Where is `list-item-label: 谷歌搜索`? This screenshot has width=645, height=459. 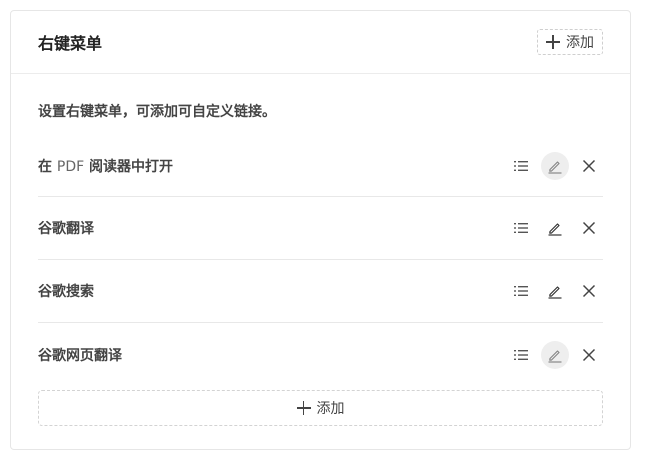
list-item-label: 谷歌搜索 is located at coordinates (66, 292).